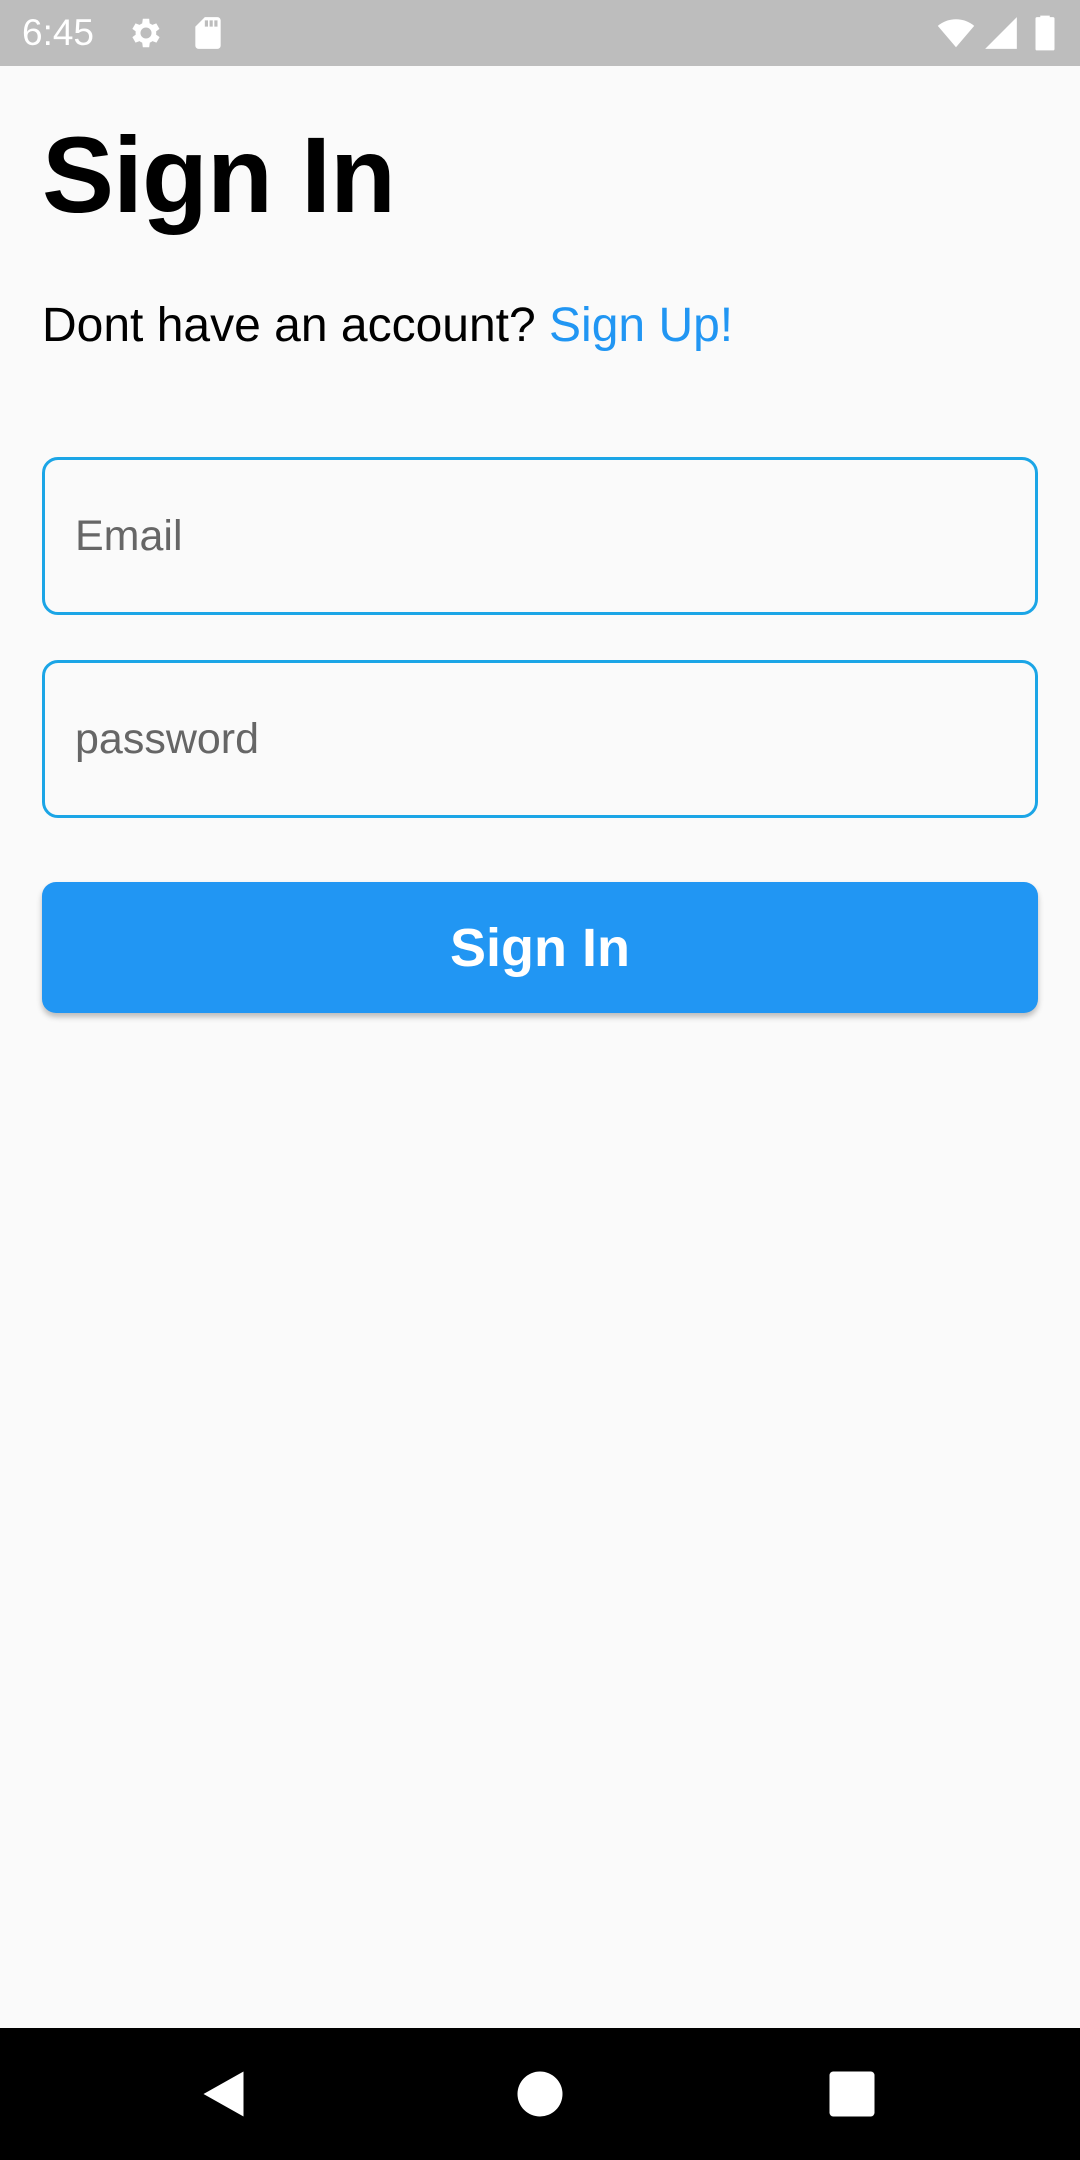  What do you see at coordinates (58, 32) in the screenshot?
I see `status-time: 6:45` at bounding box center [58, 32].